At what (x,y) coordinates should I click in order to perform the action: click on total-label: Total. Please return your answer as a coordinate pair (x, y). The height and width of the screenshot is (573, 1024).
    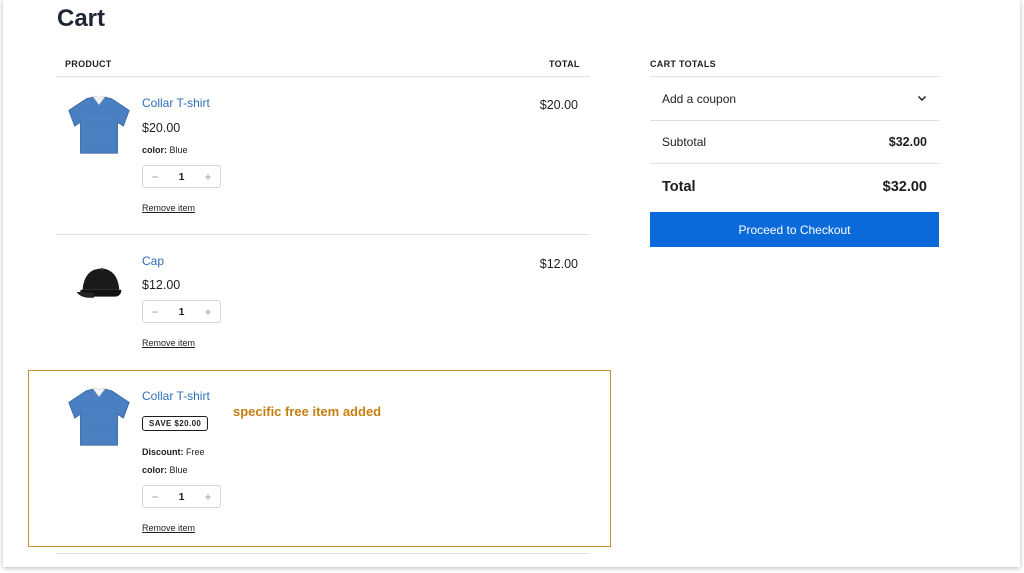
    Looking at the image, I should click on (679, 187).